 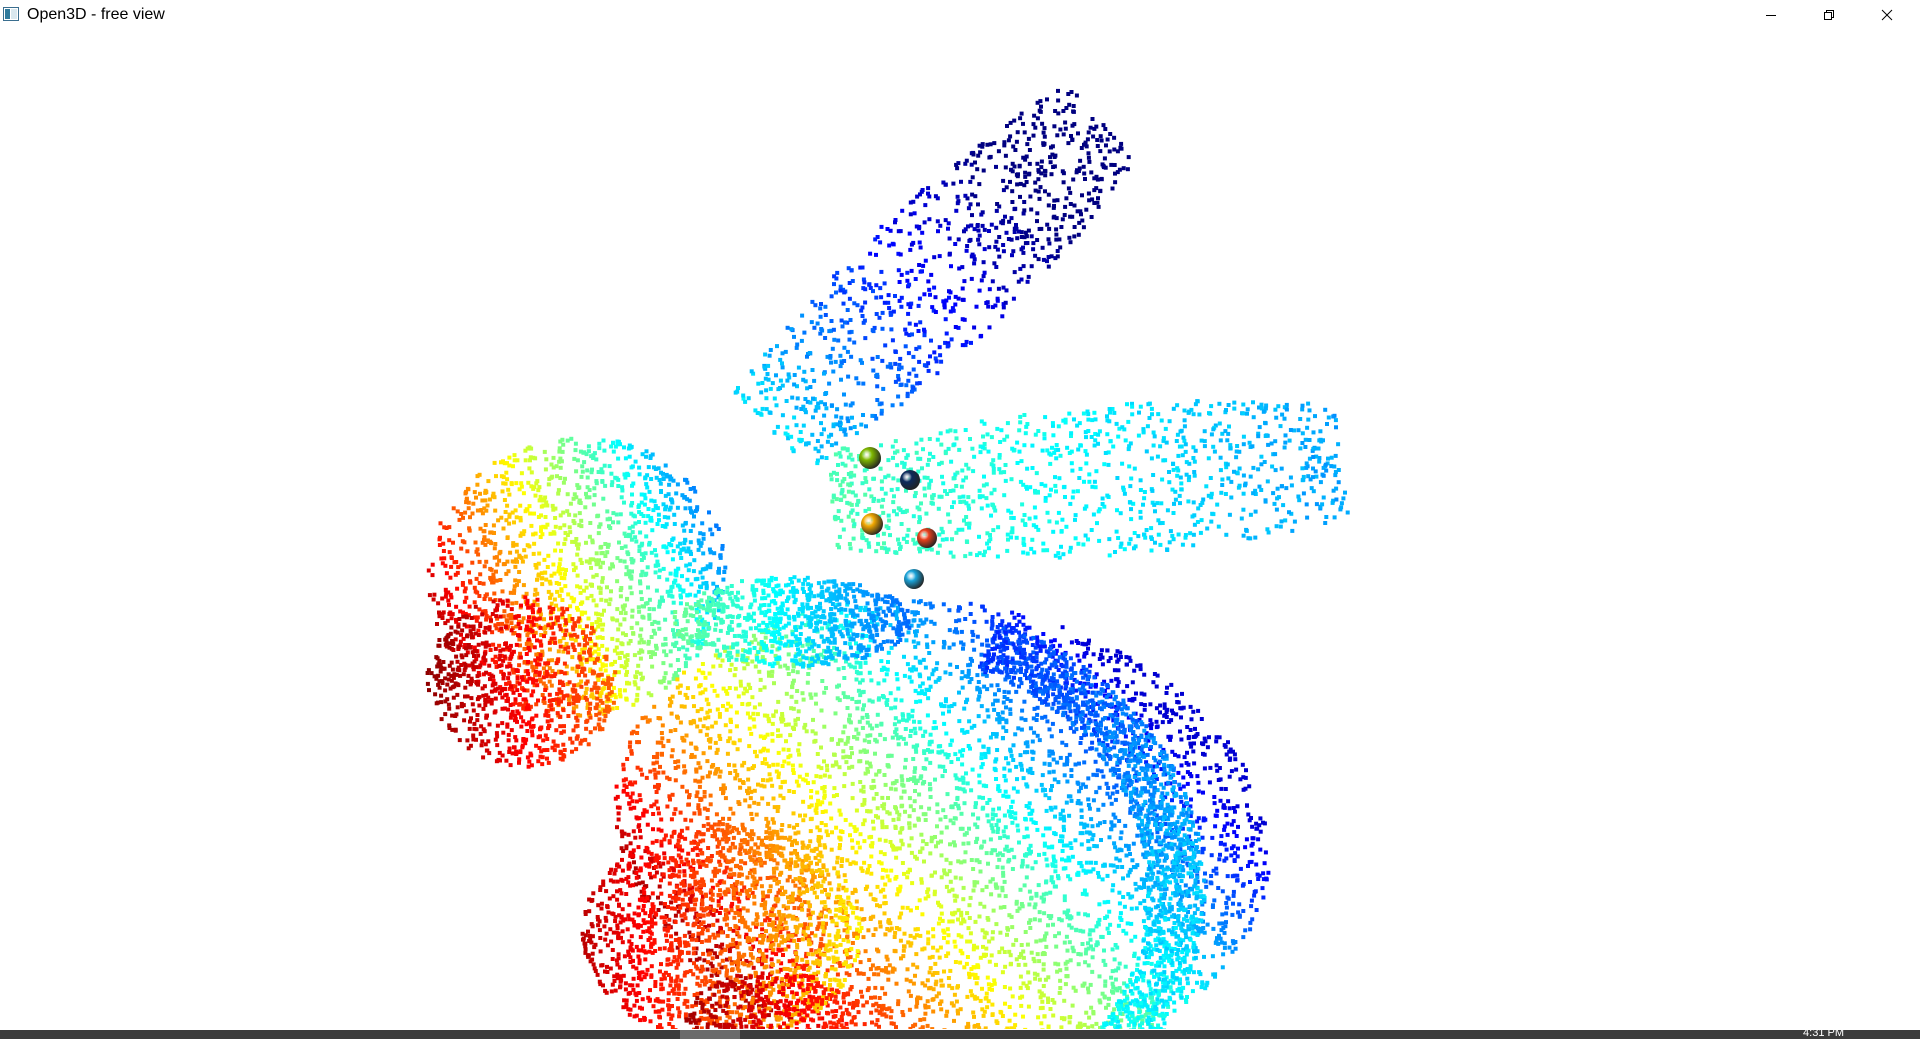 What do you see at coordinates (96, 14) in the screenshot?
I see `window-title: Open3D - free view` at bounding box center [96, 14].